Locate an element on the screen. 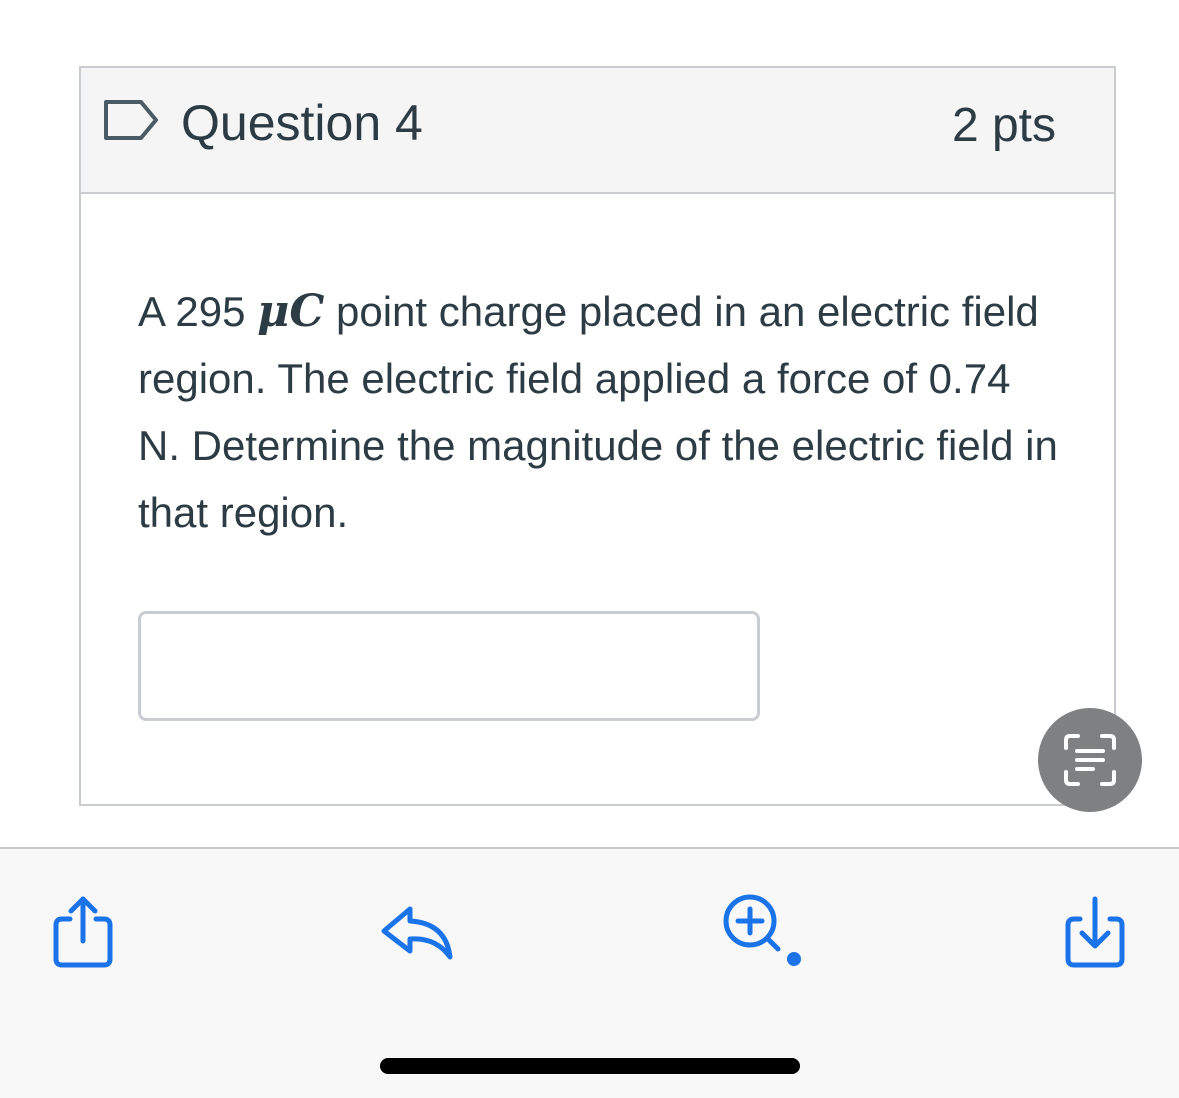 The image size is (1179, 1098). zoom-in-icon is located at coordinates (757, 934).